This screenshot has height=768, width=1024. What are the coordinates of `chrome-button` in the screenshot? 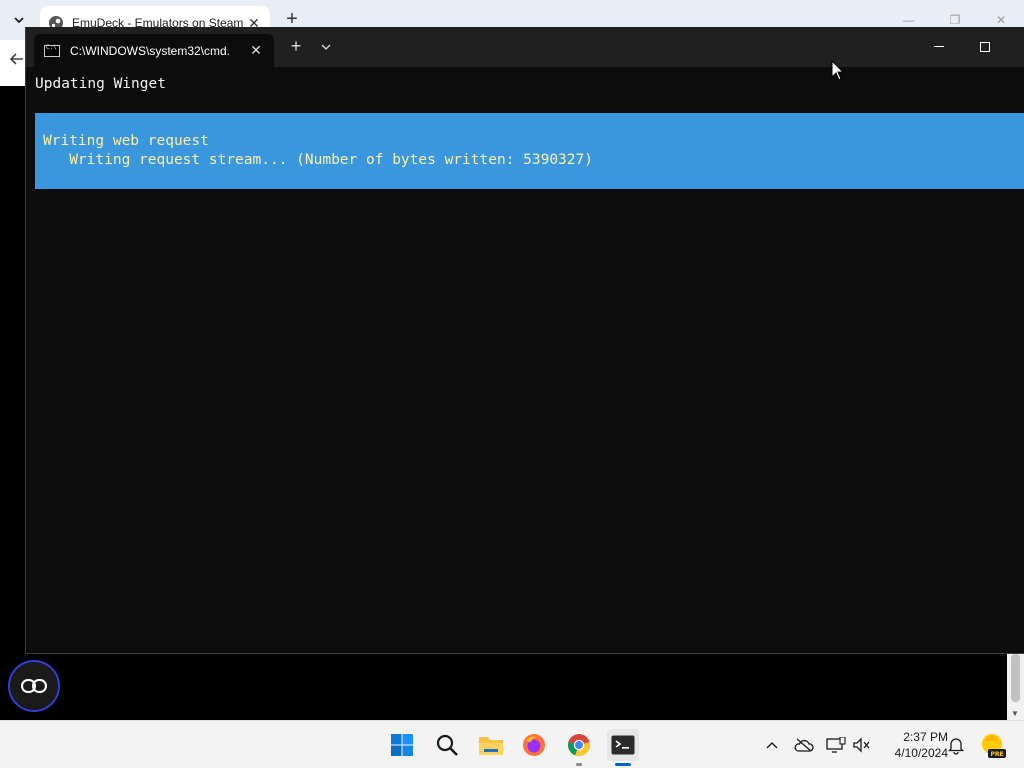 It's located at (579, 745).